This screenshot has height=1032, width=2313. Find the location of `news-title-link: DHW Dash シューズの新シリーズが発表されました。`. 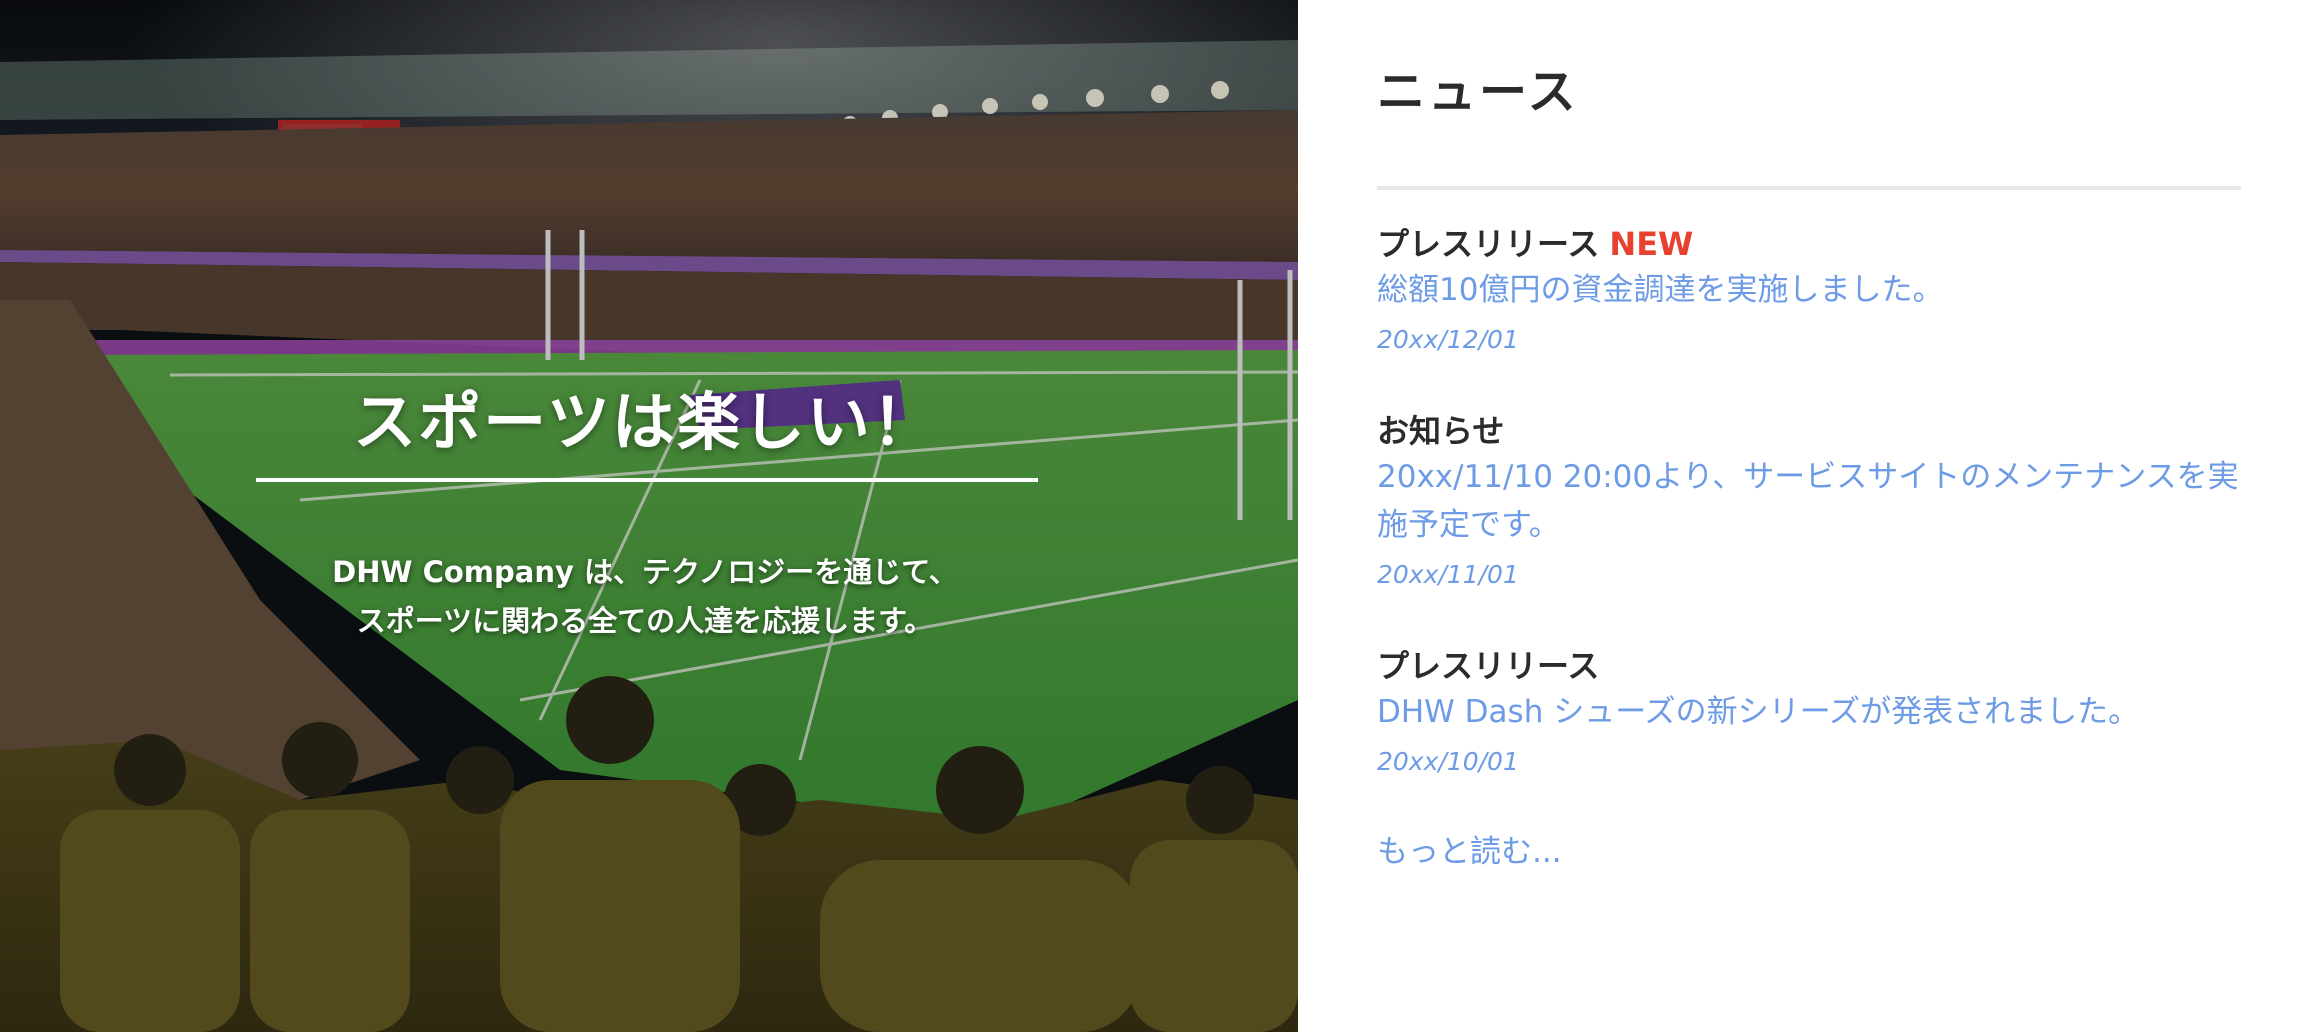

news-title-link: DHW Dash シューズの新シリーズが発表されました。 is located at coordinates (1817, 712).